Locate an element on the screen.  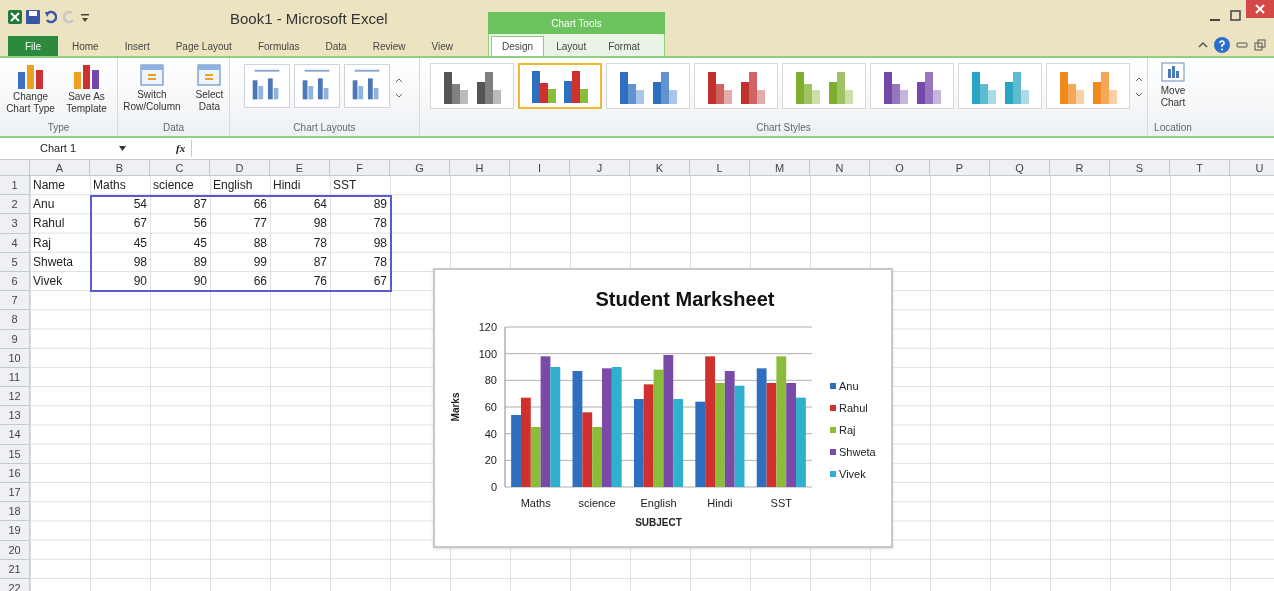
column-header: H is located at coordinates (480, 167).